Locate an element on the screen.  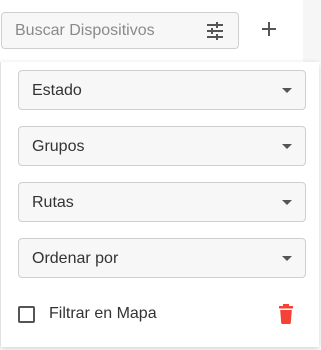
add-device-button is located at coordinates (269, 31).